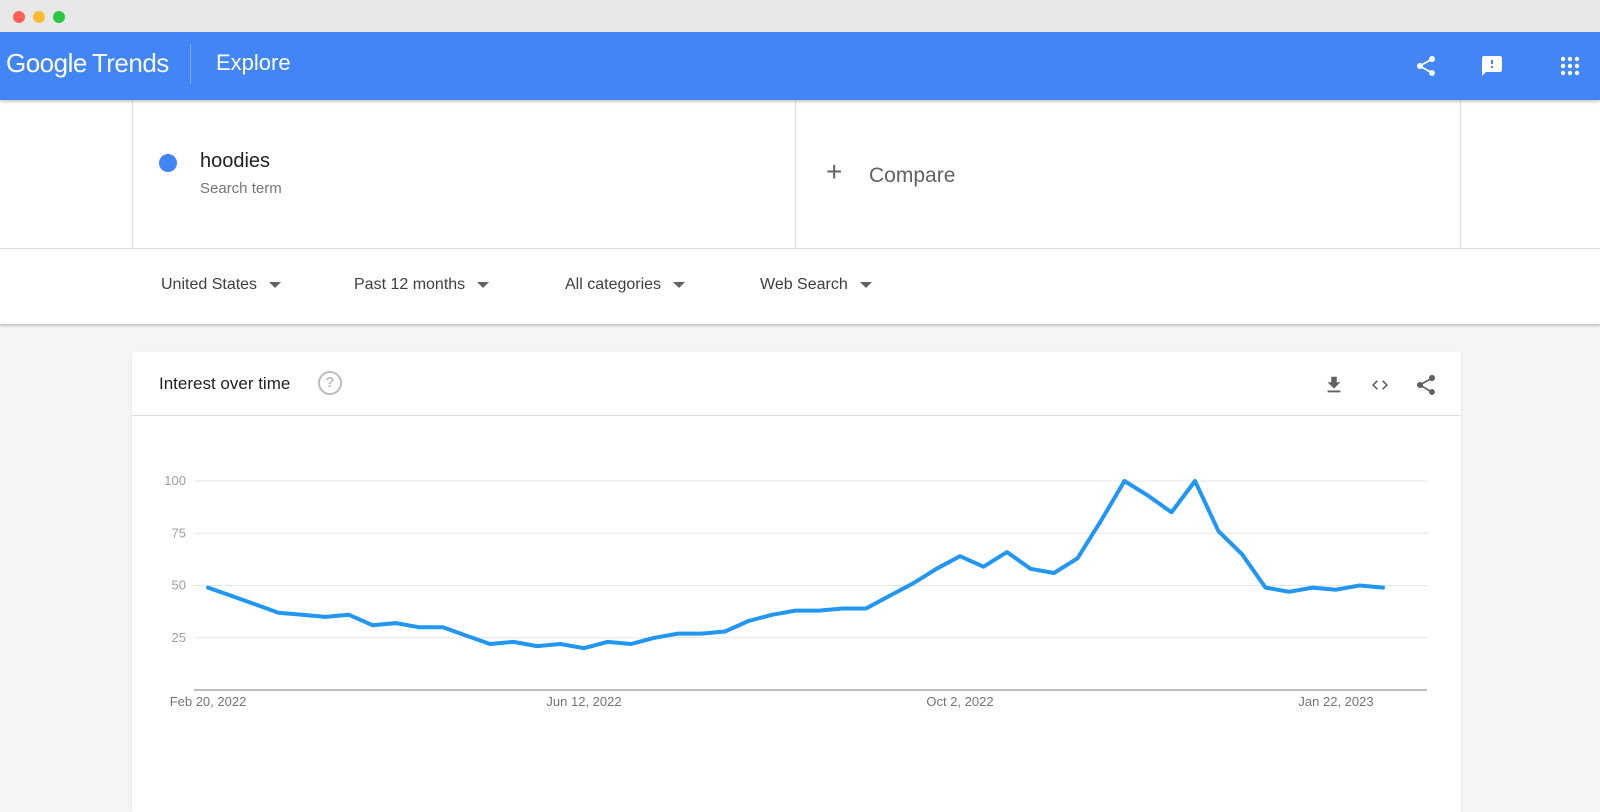 This screenshot has width=1600, height=812. I want to click on filter-category-label: All categories, so click(613, 284).